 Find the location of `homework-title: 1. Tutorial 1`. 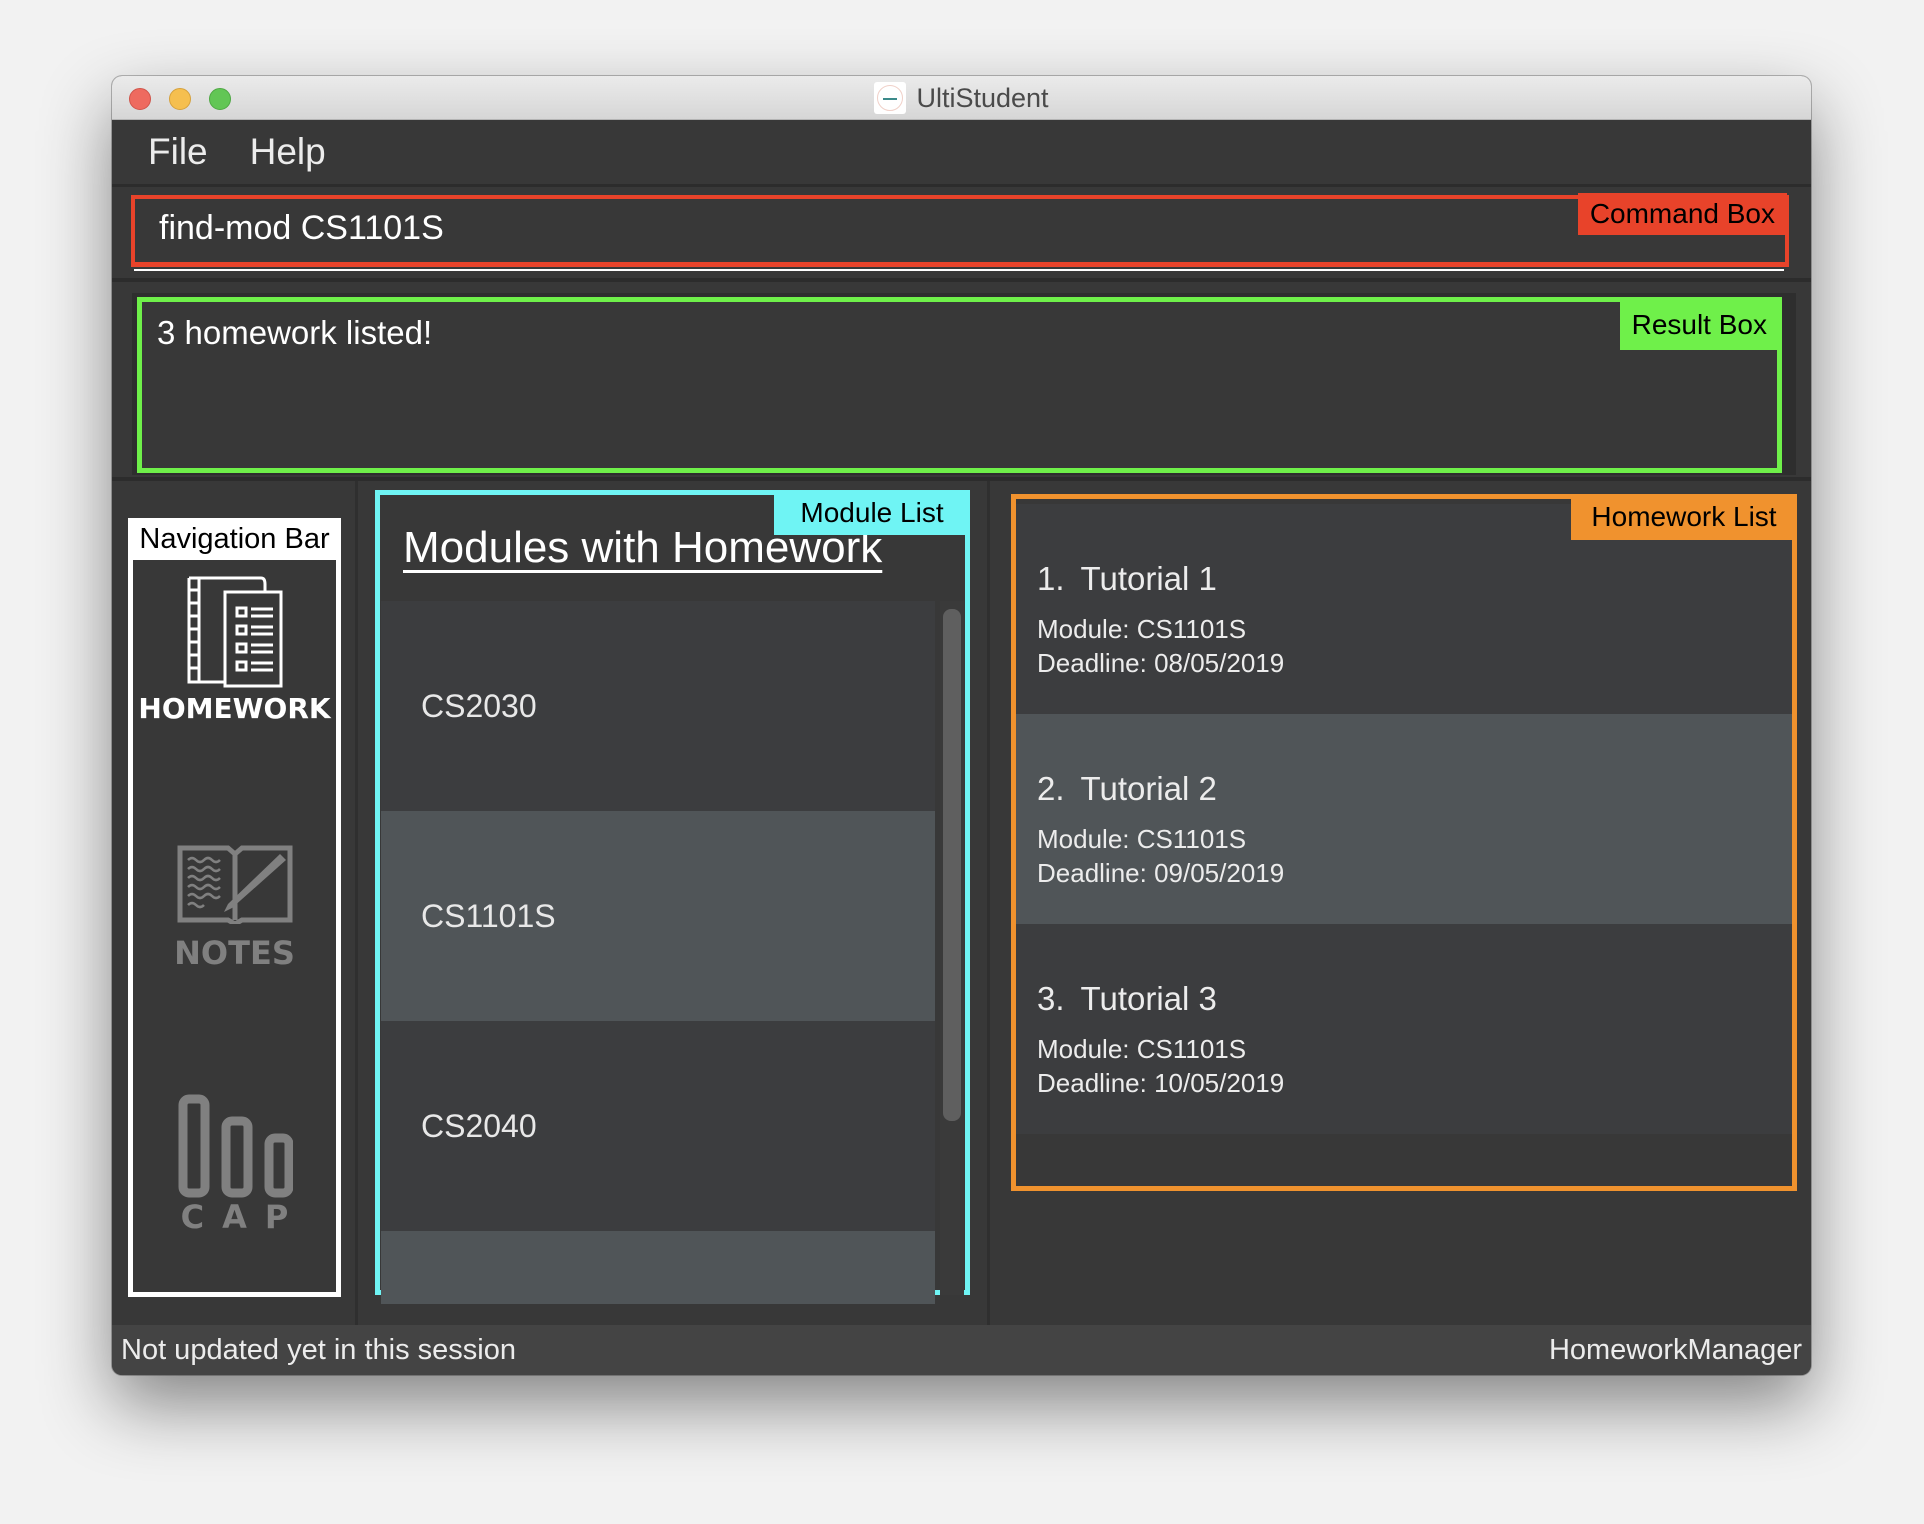

homework-title: 1. Tutorial 1 is located at coordinates (1127, 579).